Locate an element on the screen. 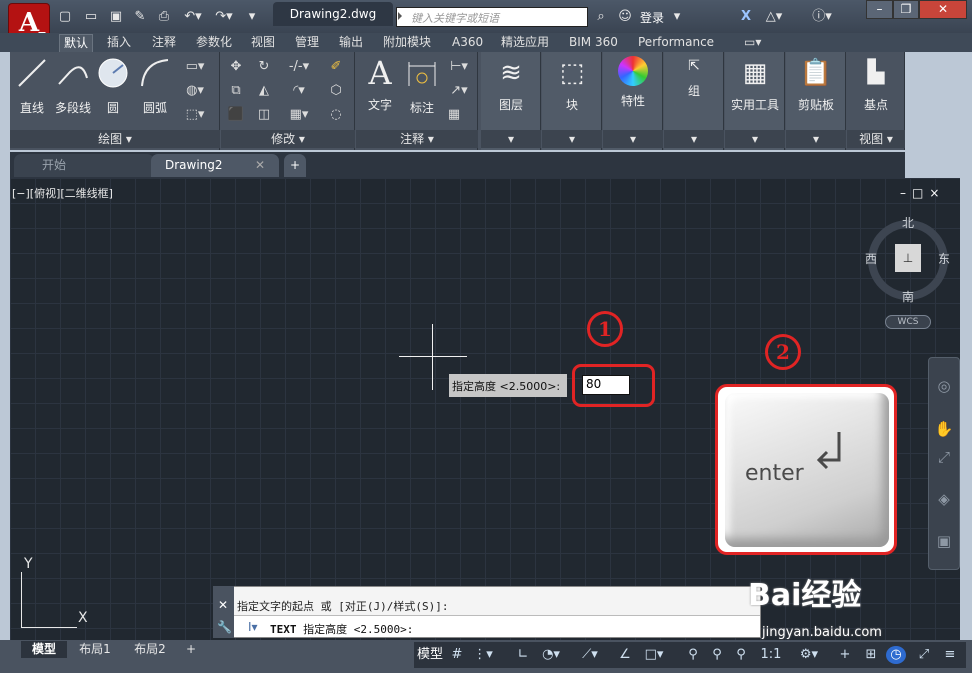 The image size is (972, 673). tab-output: 输出 is located at coordinates (351, 43).